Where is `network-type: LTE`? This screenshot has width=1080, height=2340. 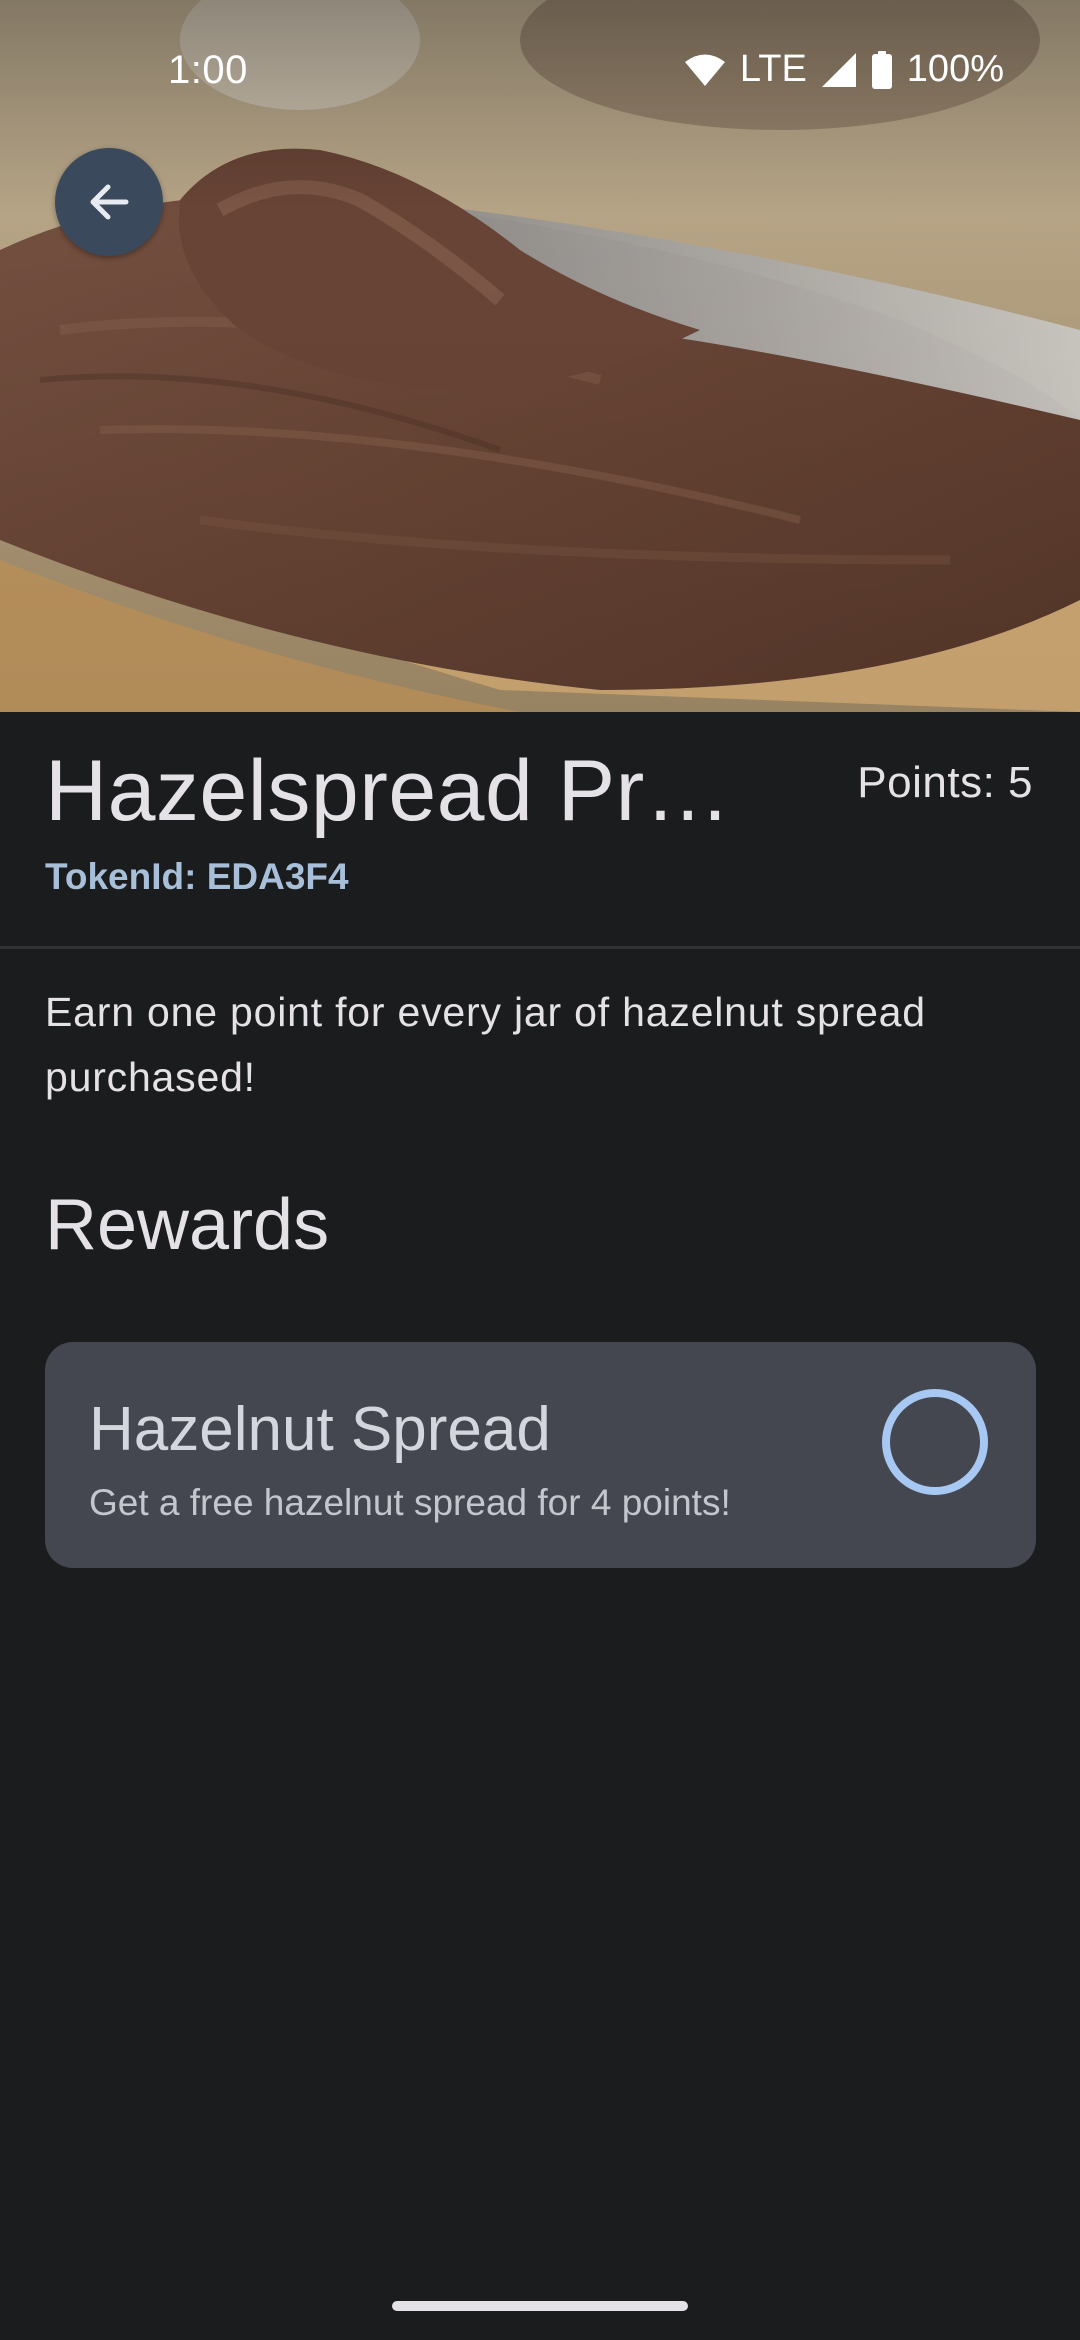
network-type: LTE is located at coordinates (773, 69).